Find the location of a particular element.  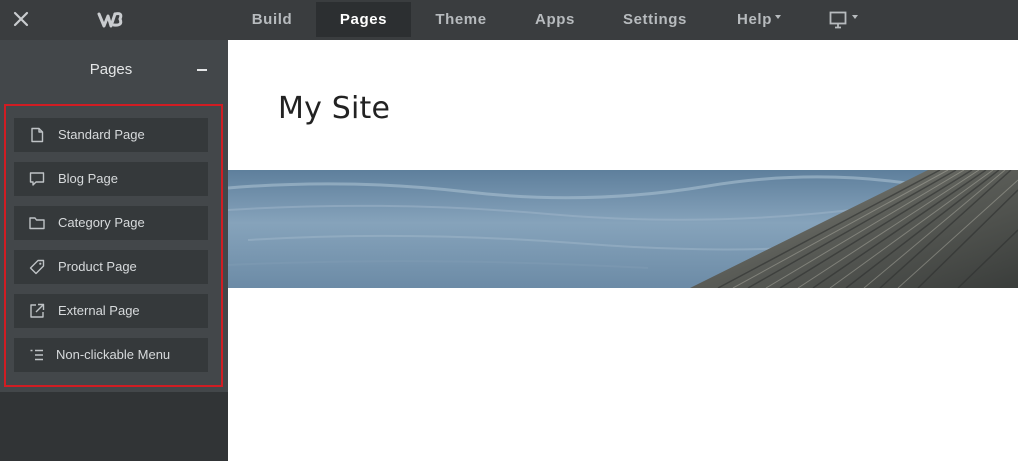

tab-settings: Settings is located at coordinates (655, 19).